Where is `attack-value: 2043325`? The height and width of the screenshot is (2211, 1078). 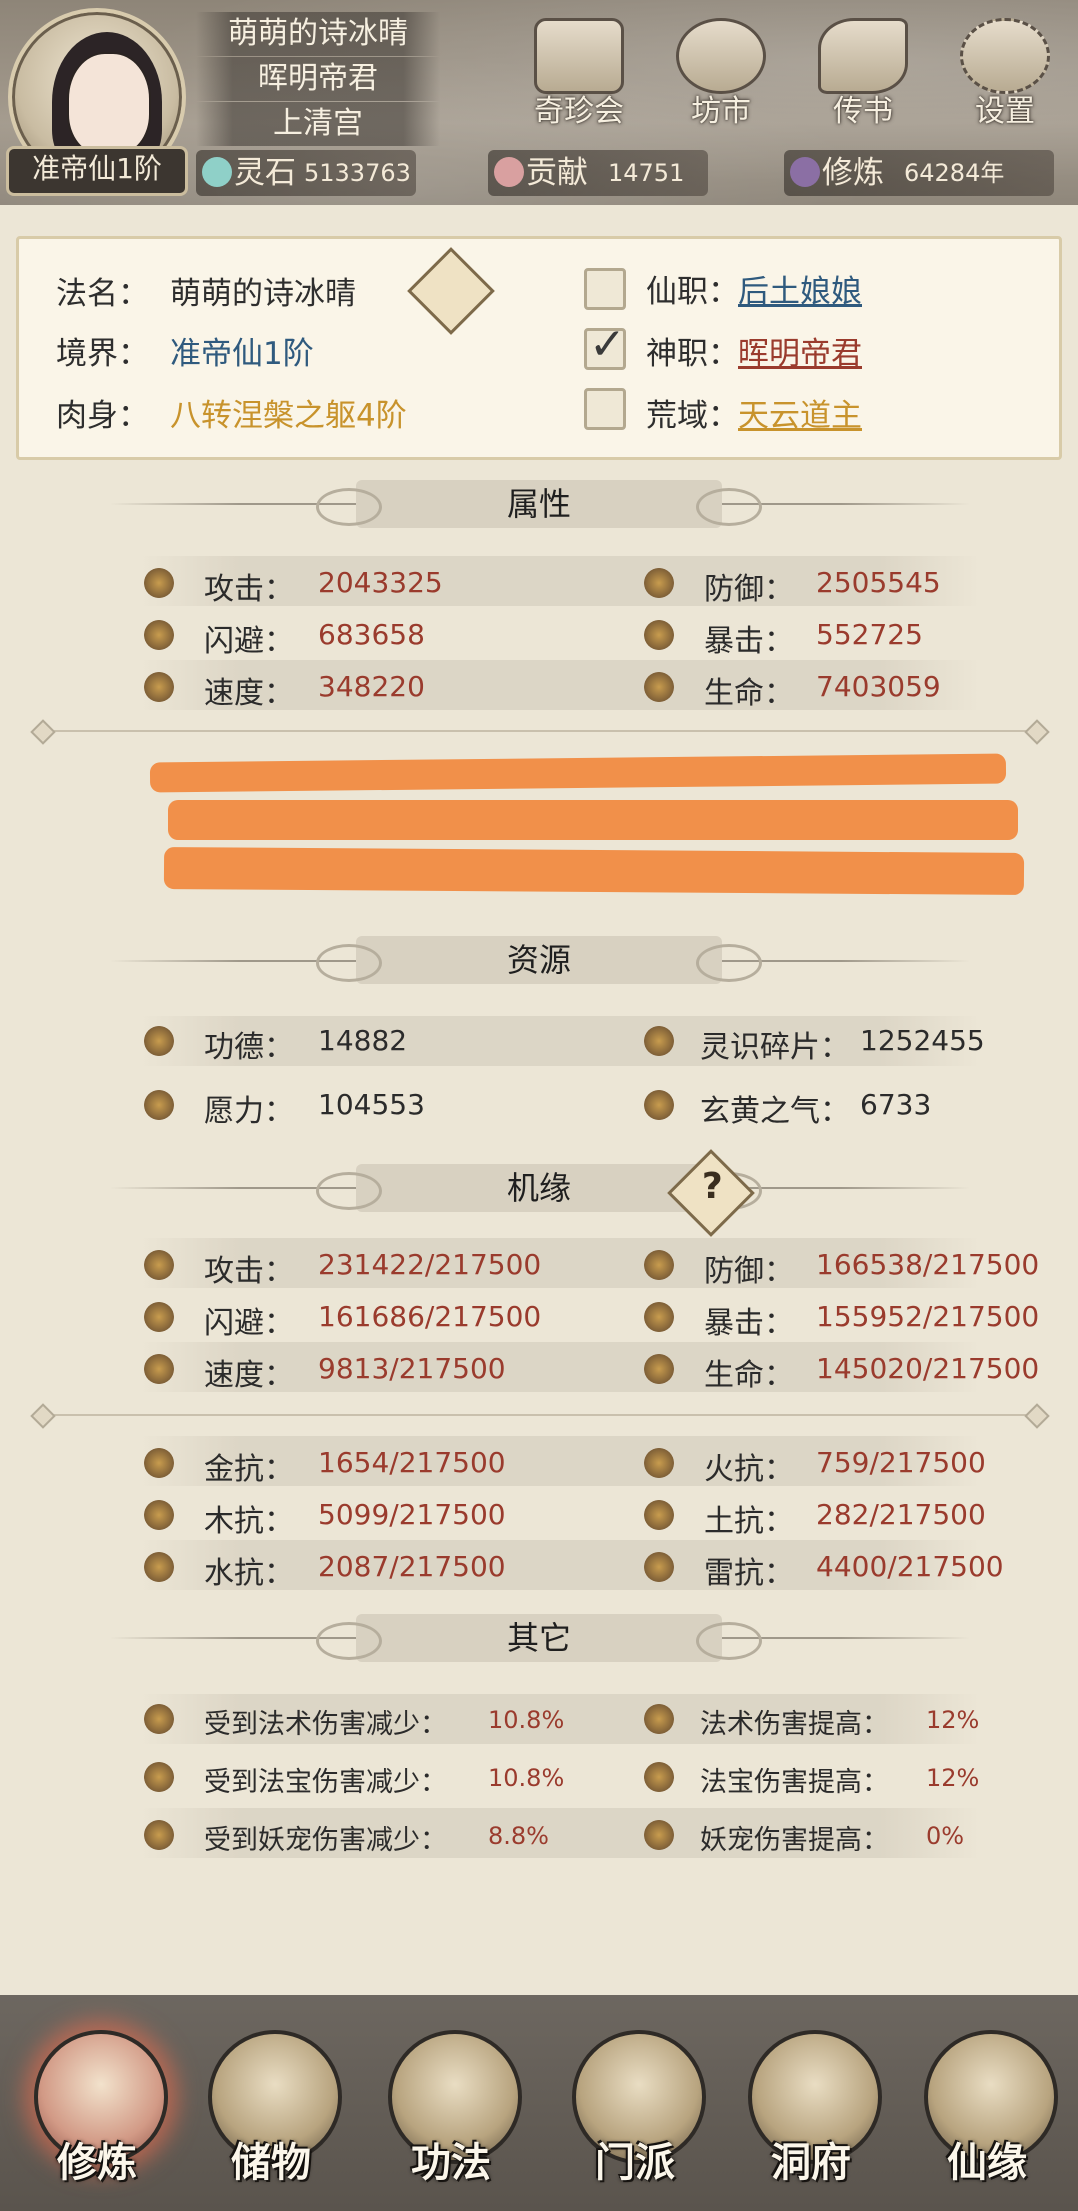 attack-value: 2043325 is located at coordinates (380, 582).